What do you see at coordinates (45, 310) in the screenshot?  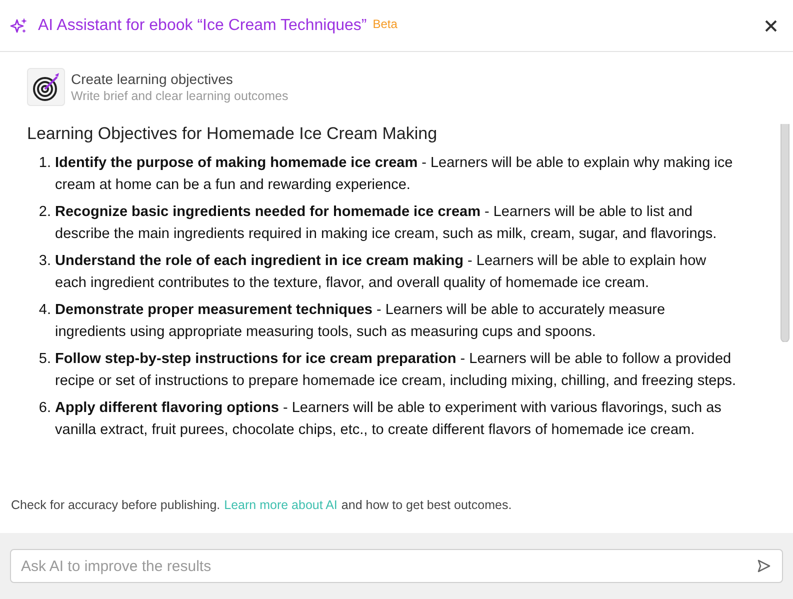 I see `item-number: 4.` at bounding box center [45, 310].